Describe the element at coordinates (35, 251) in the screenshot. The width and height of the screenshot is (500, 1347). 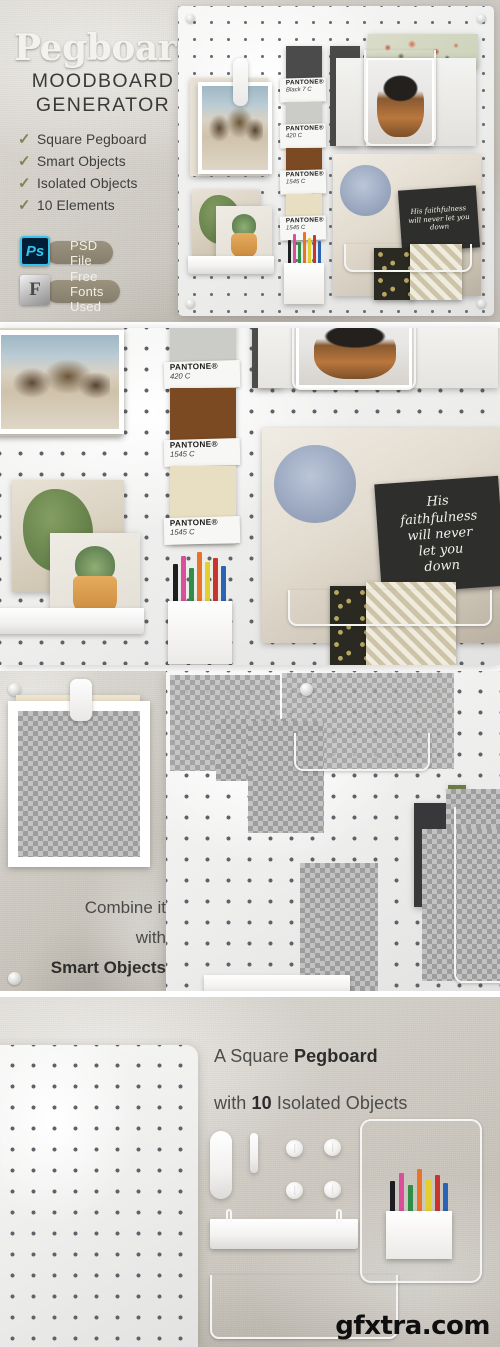
I see `photoshop-icon: Ps` at that location.